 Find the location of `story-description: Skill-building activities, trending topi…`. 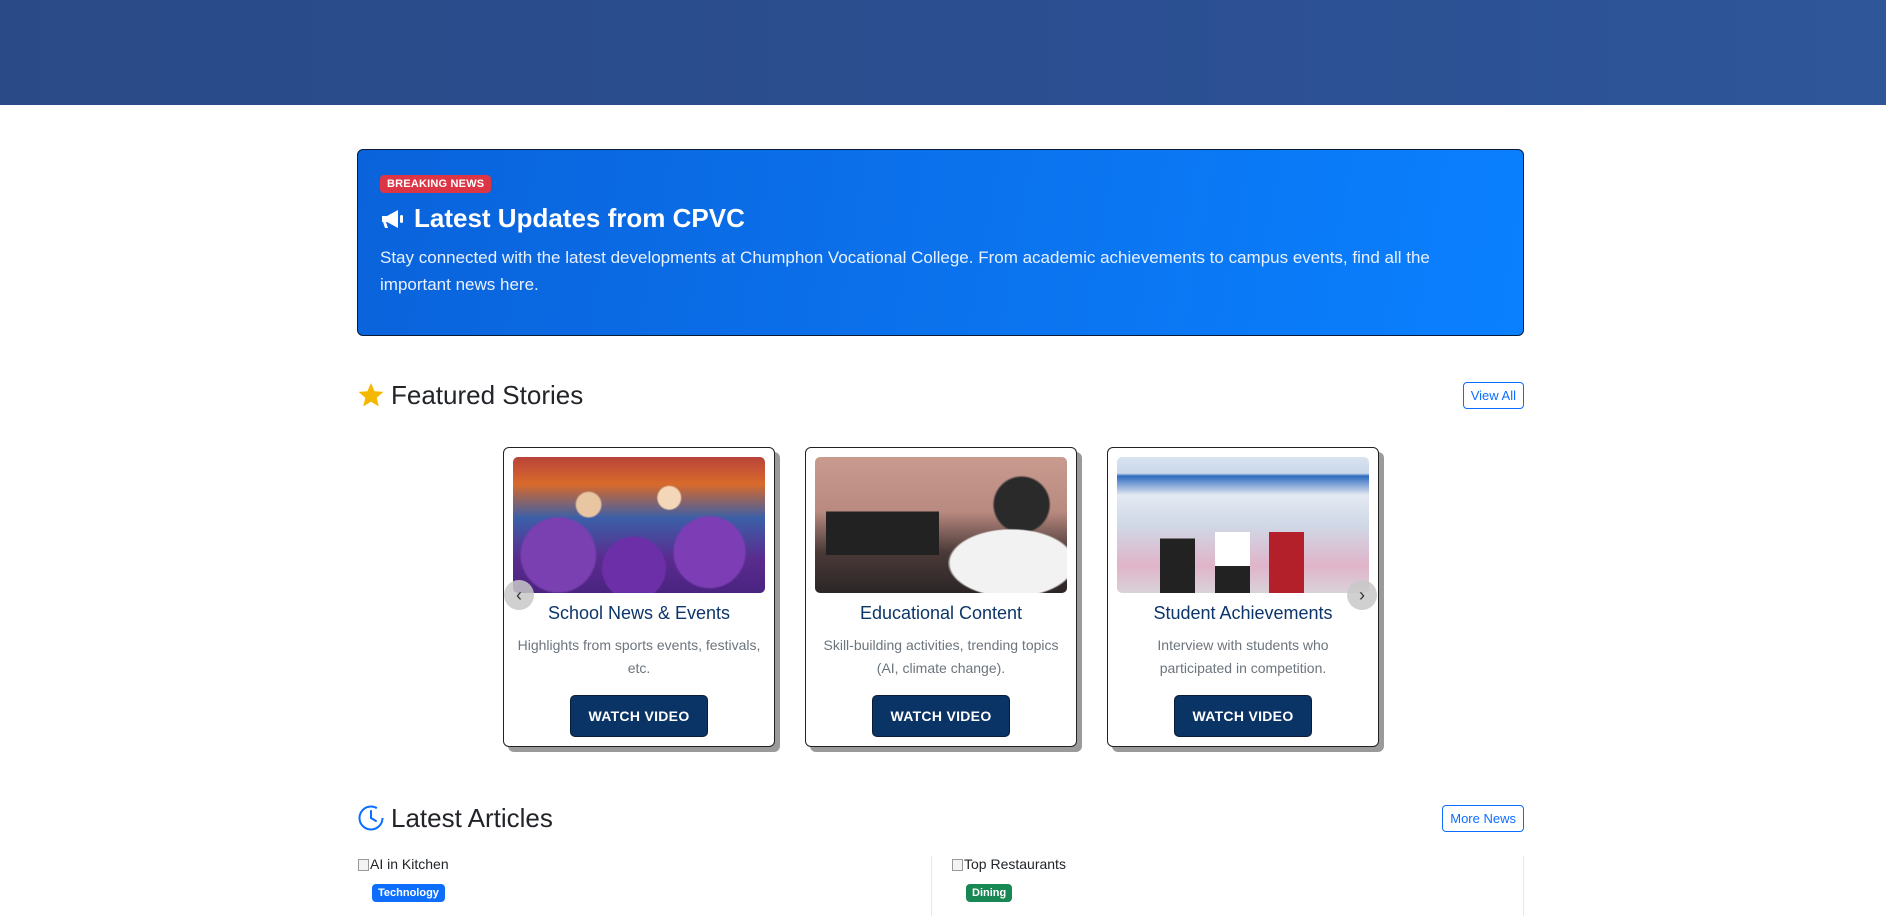

story-description: Skill-building activities, trending topi… is located at coordinates (941, 656).